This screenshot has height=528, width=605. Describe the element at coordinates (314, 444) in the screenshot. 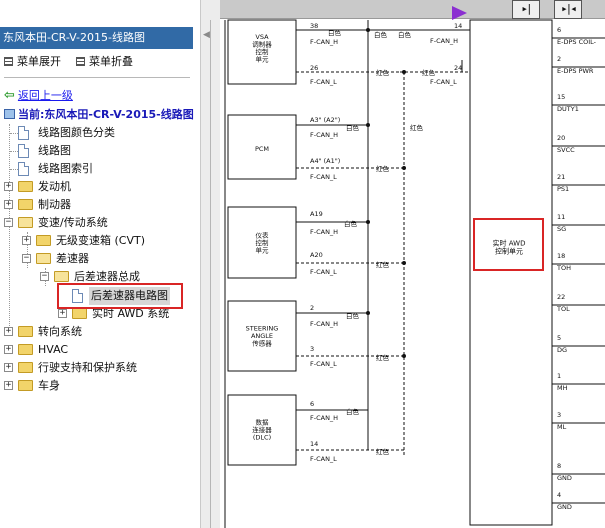

I see `pin-number: 14` at that location.